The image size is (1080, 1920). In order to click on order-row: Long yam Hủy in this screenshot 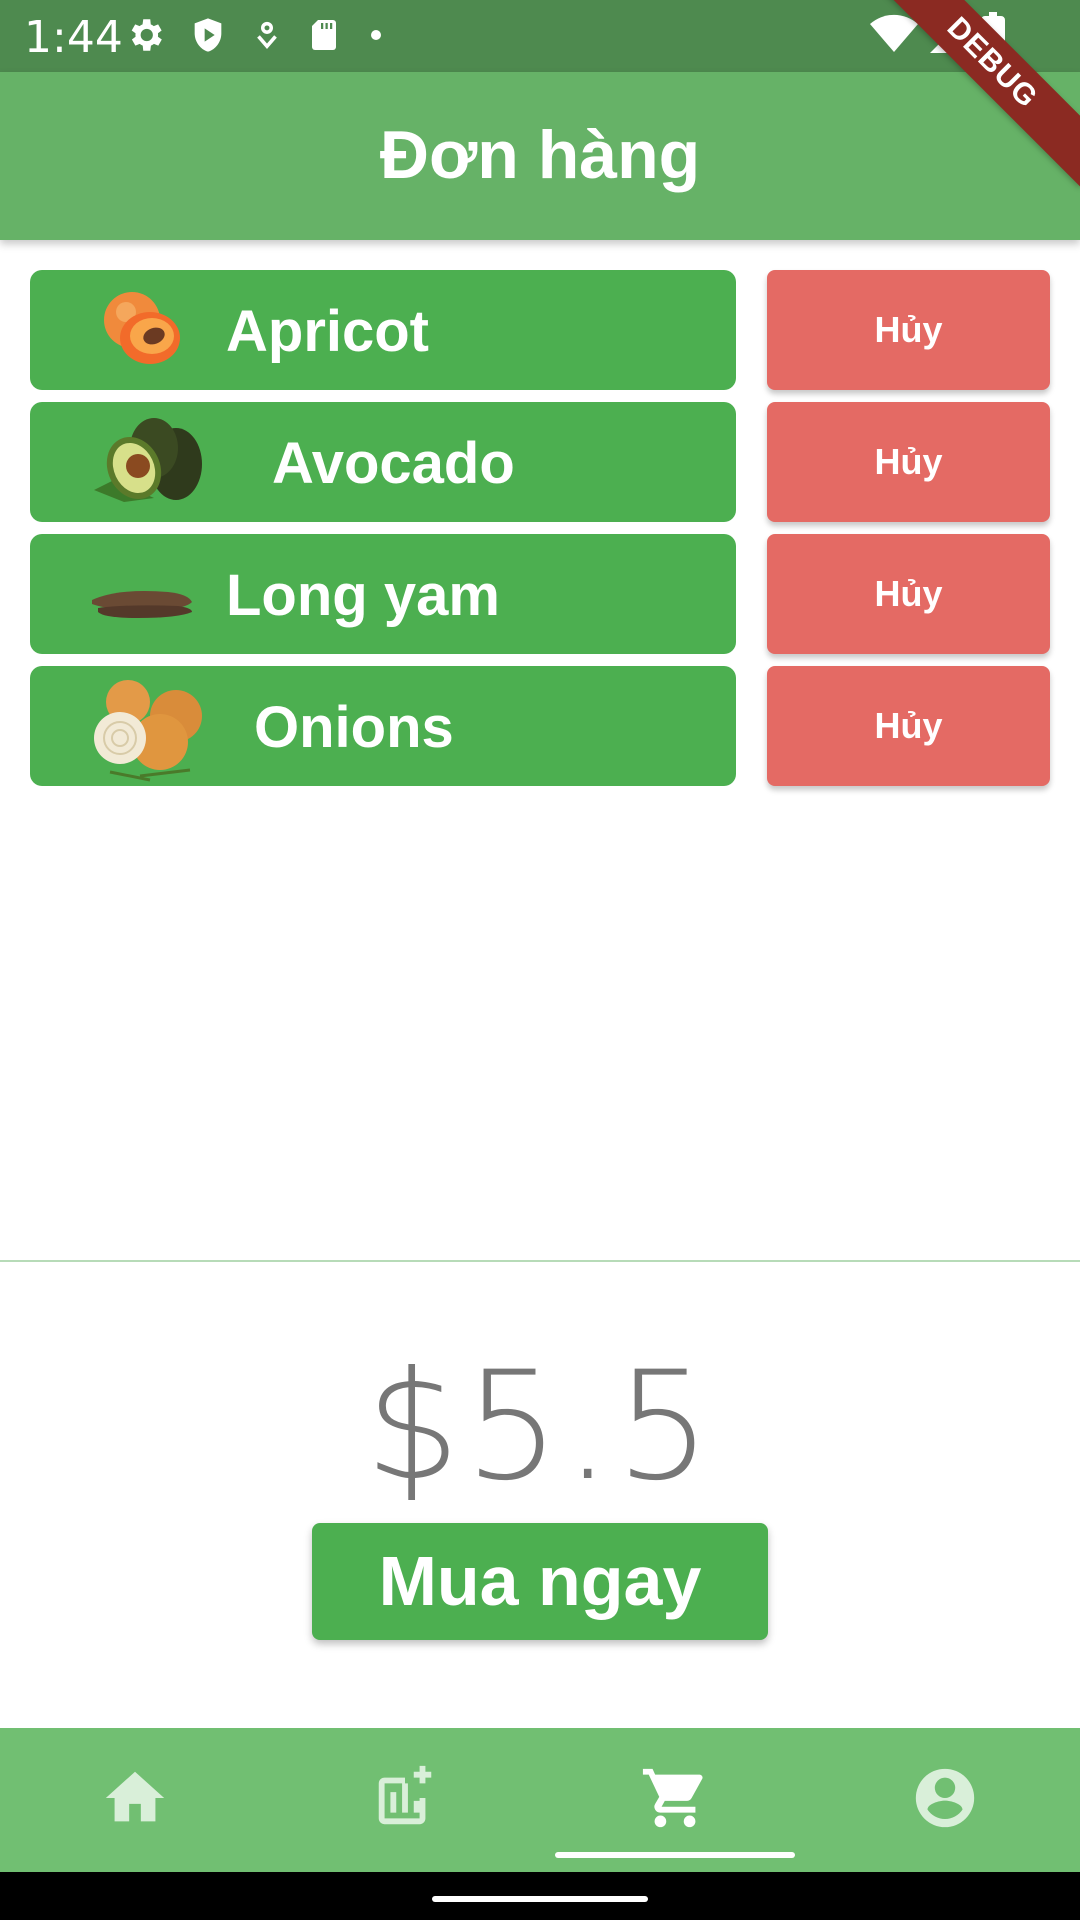, I will do `click(540, 594)`.